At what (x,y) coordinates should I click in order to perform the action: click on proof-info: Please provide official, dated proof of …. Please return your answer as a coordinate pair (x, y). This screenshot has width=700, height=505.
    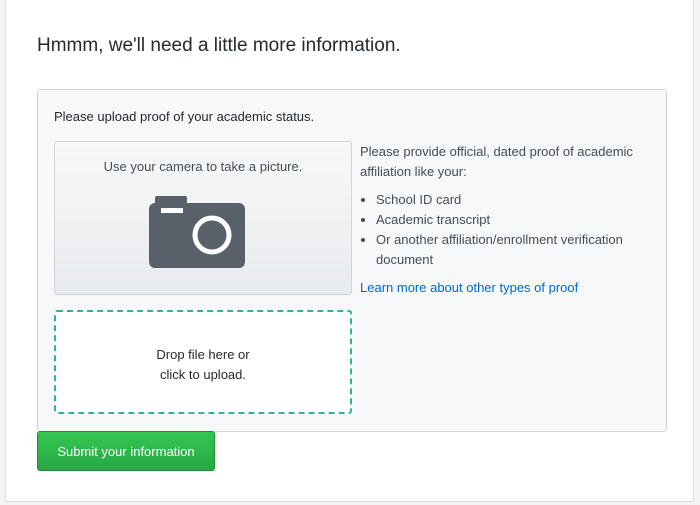
    Looking at the image, I should click on (508, 220).